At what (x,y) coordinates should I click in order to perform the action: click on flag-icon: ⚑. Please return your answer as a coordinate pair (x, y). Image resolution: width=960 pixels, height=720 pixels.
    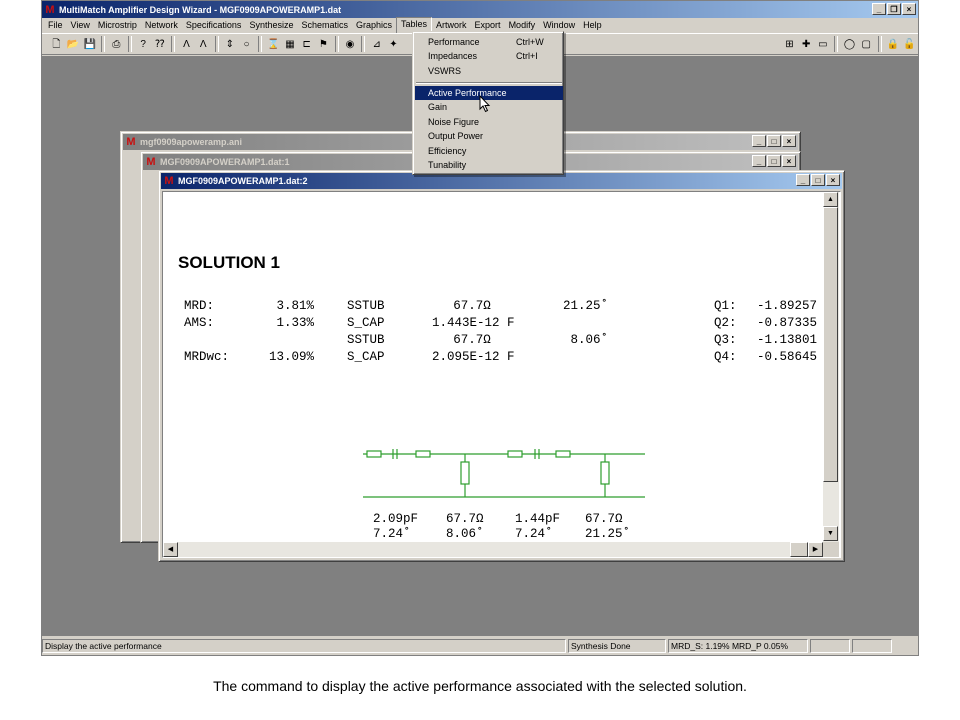
    Looking at the image, I should click on (323, 44).